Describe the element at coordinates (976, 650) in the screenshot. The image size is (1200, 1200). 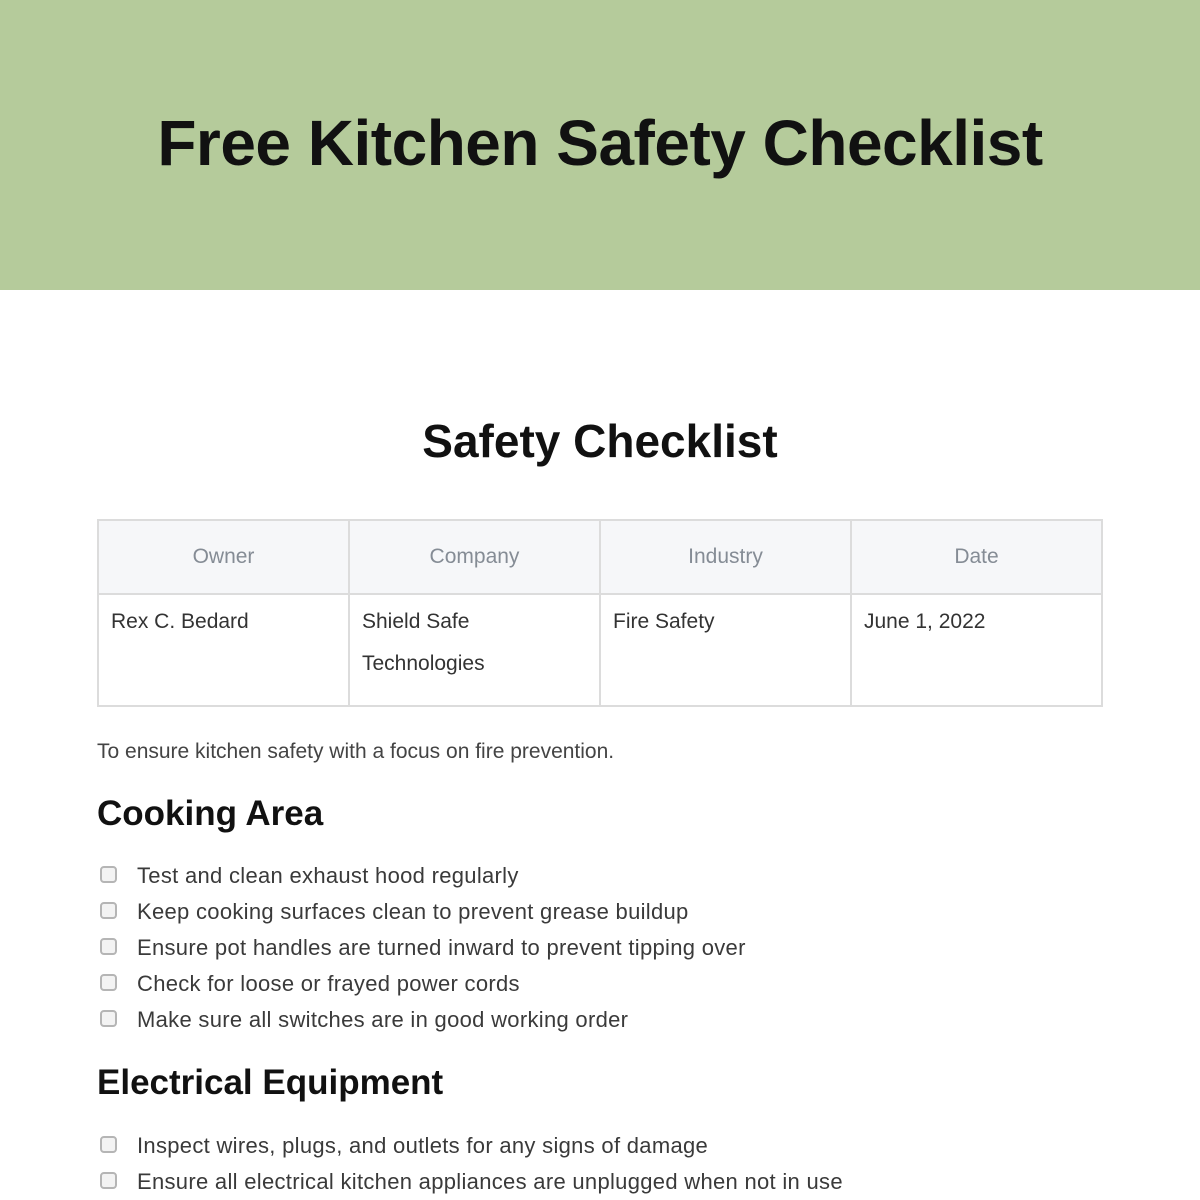
I see `date-value: June 1, 2022` at that location.